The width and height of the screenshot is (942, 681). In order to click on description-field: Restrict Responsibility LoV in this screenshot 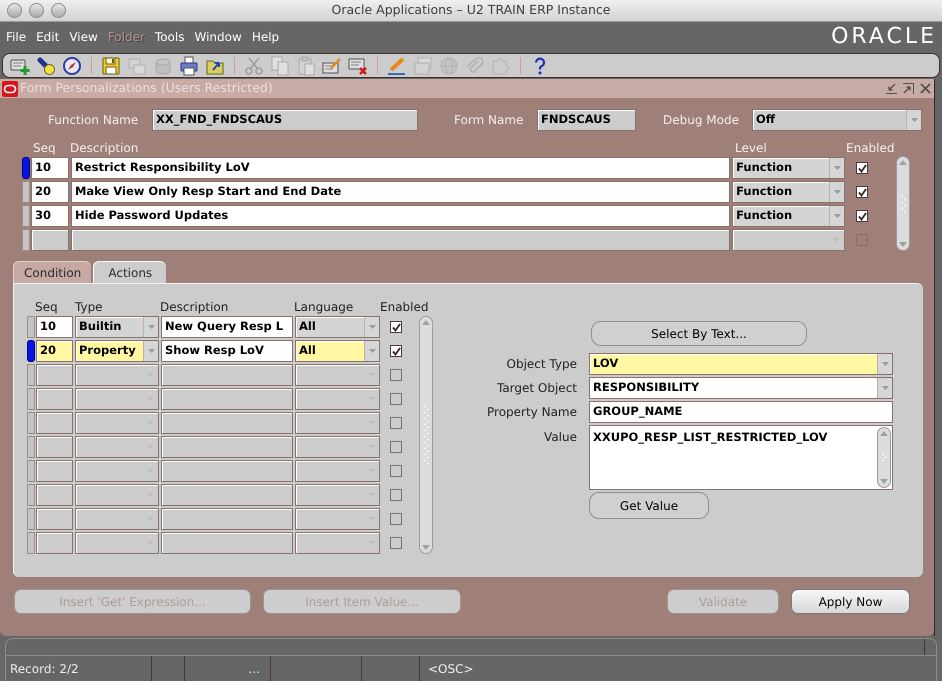, I will do `click(400, 168)`.